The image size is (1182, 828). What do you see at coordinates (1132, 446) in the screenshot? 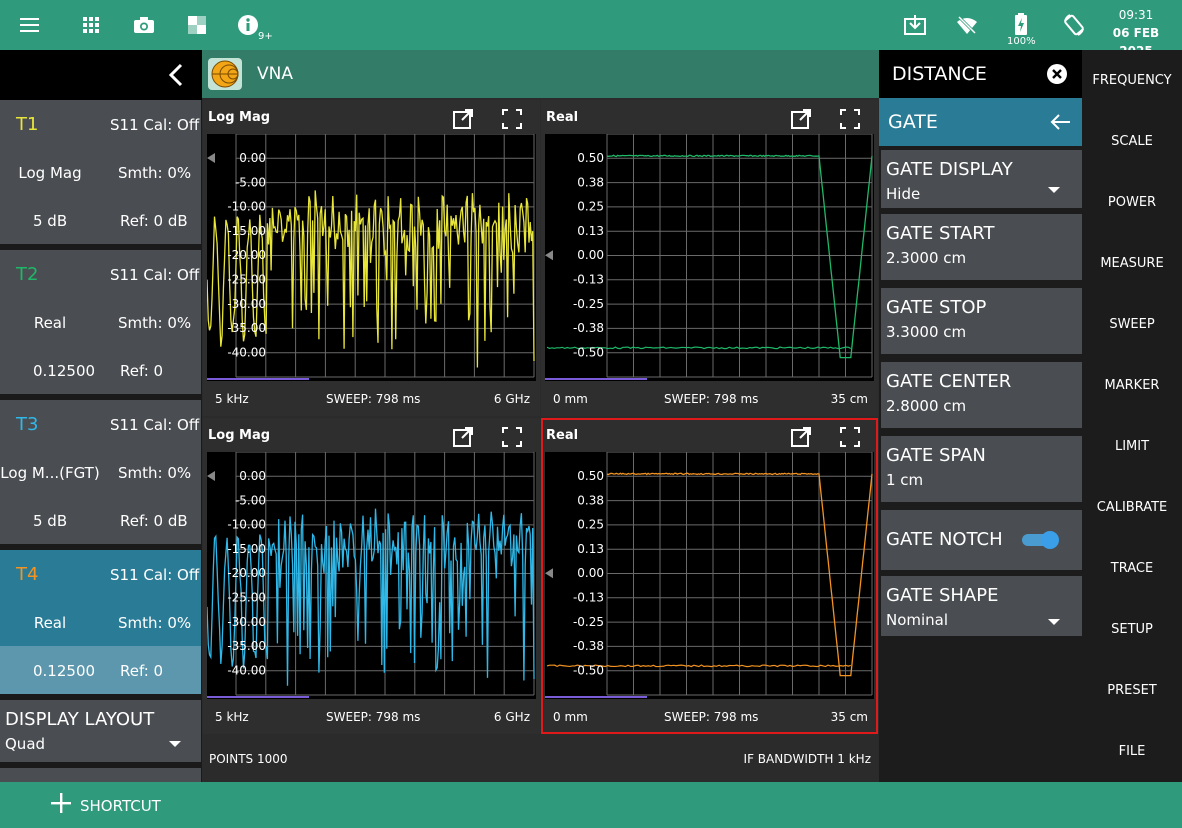
I see `softkey-limit: LIMIT` at bounding box center [1132, 446].